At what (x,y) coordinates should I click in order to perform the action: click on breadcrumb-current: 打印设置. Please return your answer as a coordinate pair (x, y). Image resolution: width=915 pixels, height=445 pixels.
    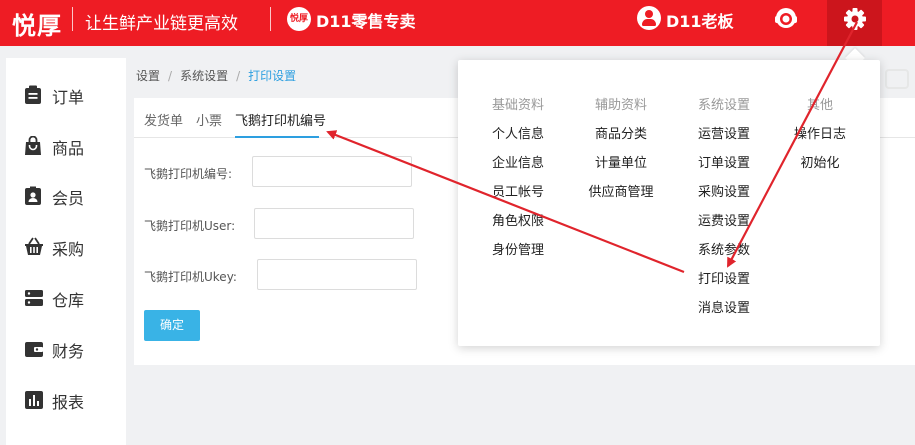
    Looking at the image, I should click on (272, 76).